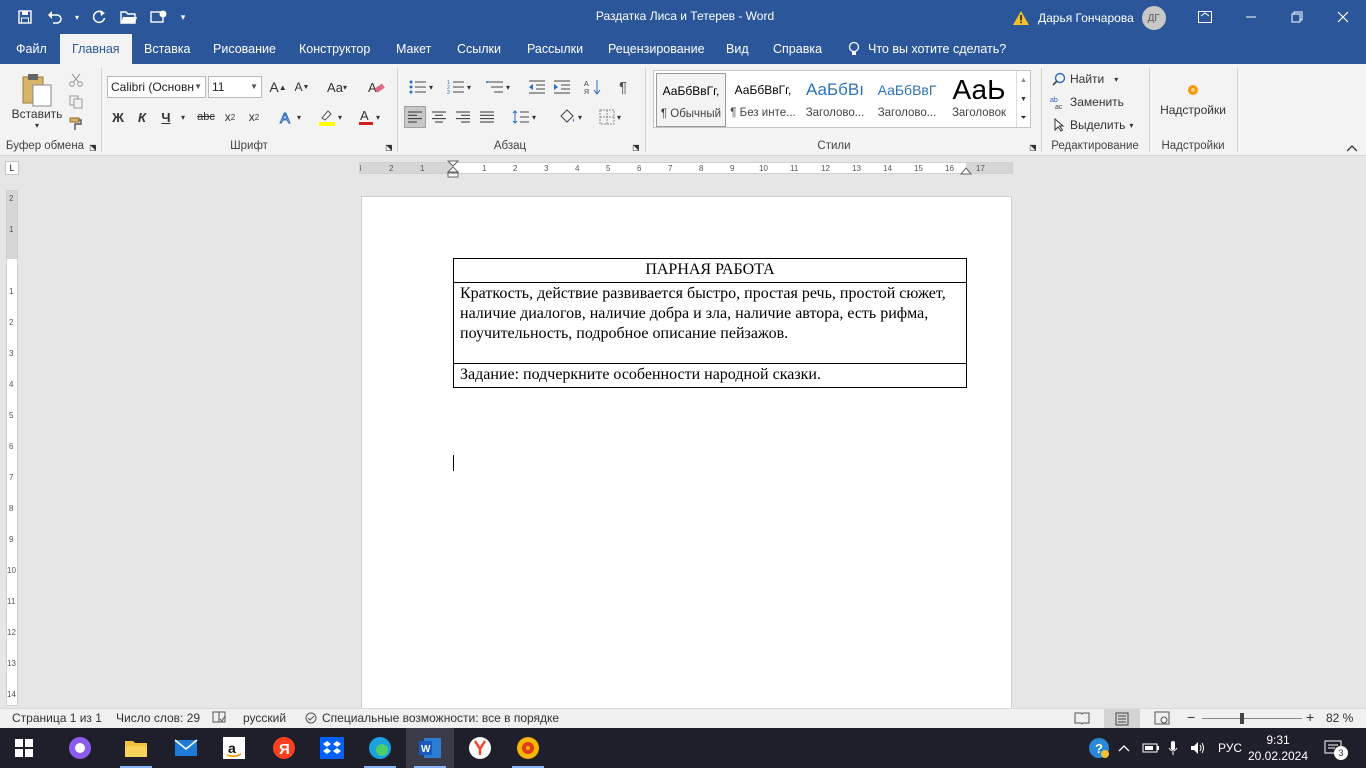  I want to click on tab-view: Вид, so click(737, 49).